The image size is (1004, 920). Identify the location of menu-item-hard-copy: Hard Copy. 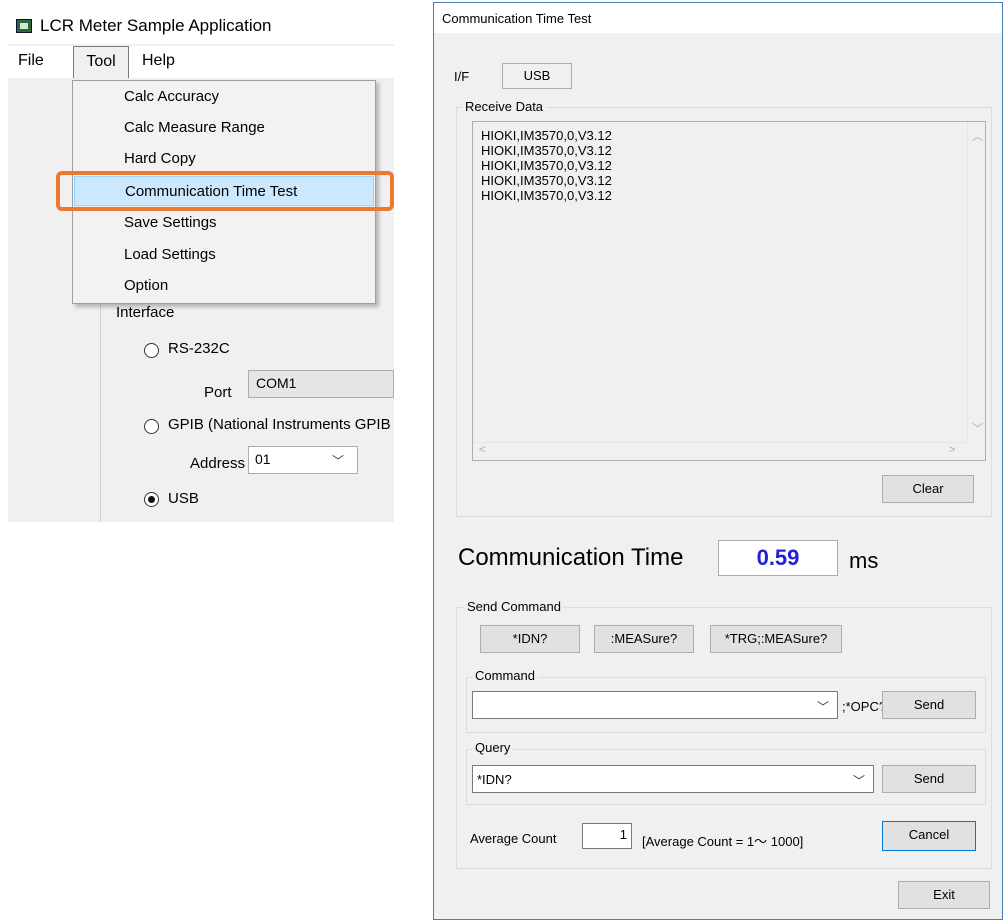
(224, 159).